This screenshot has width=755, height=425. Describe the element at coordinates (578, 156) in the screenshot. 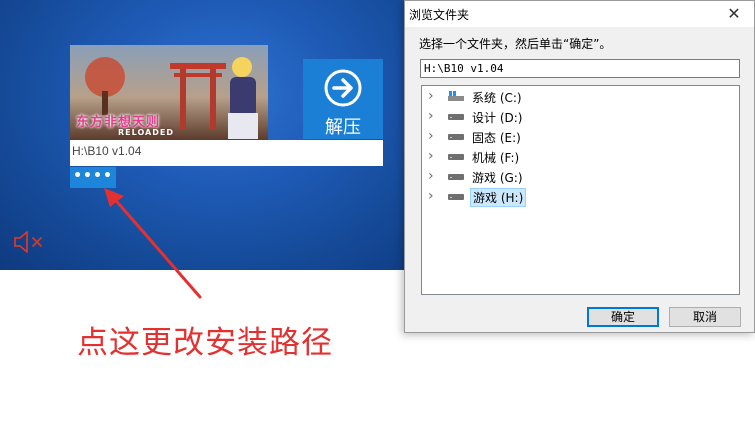

I see `tree-item-f-drive: › 机械 (F:)` at that location.